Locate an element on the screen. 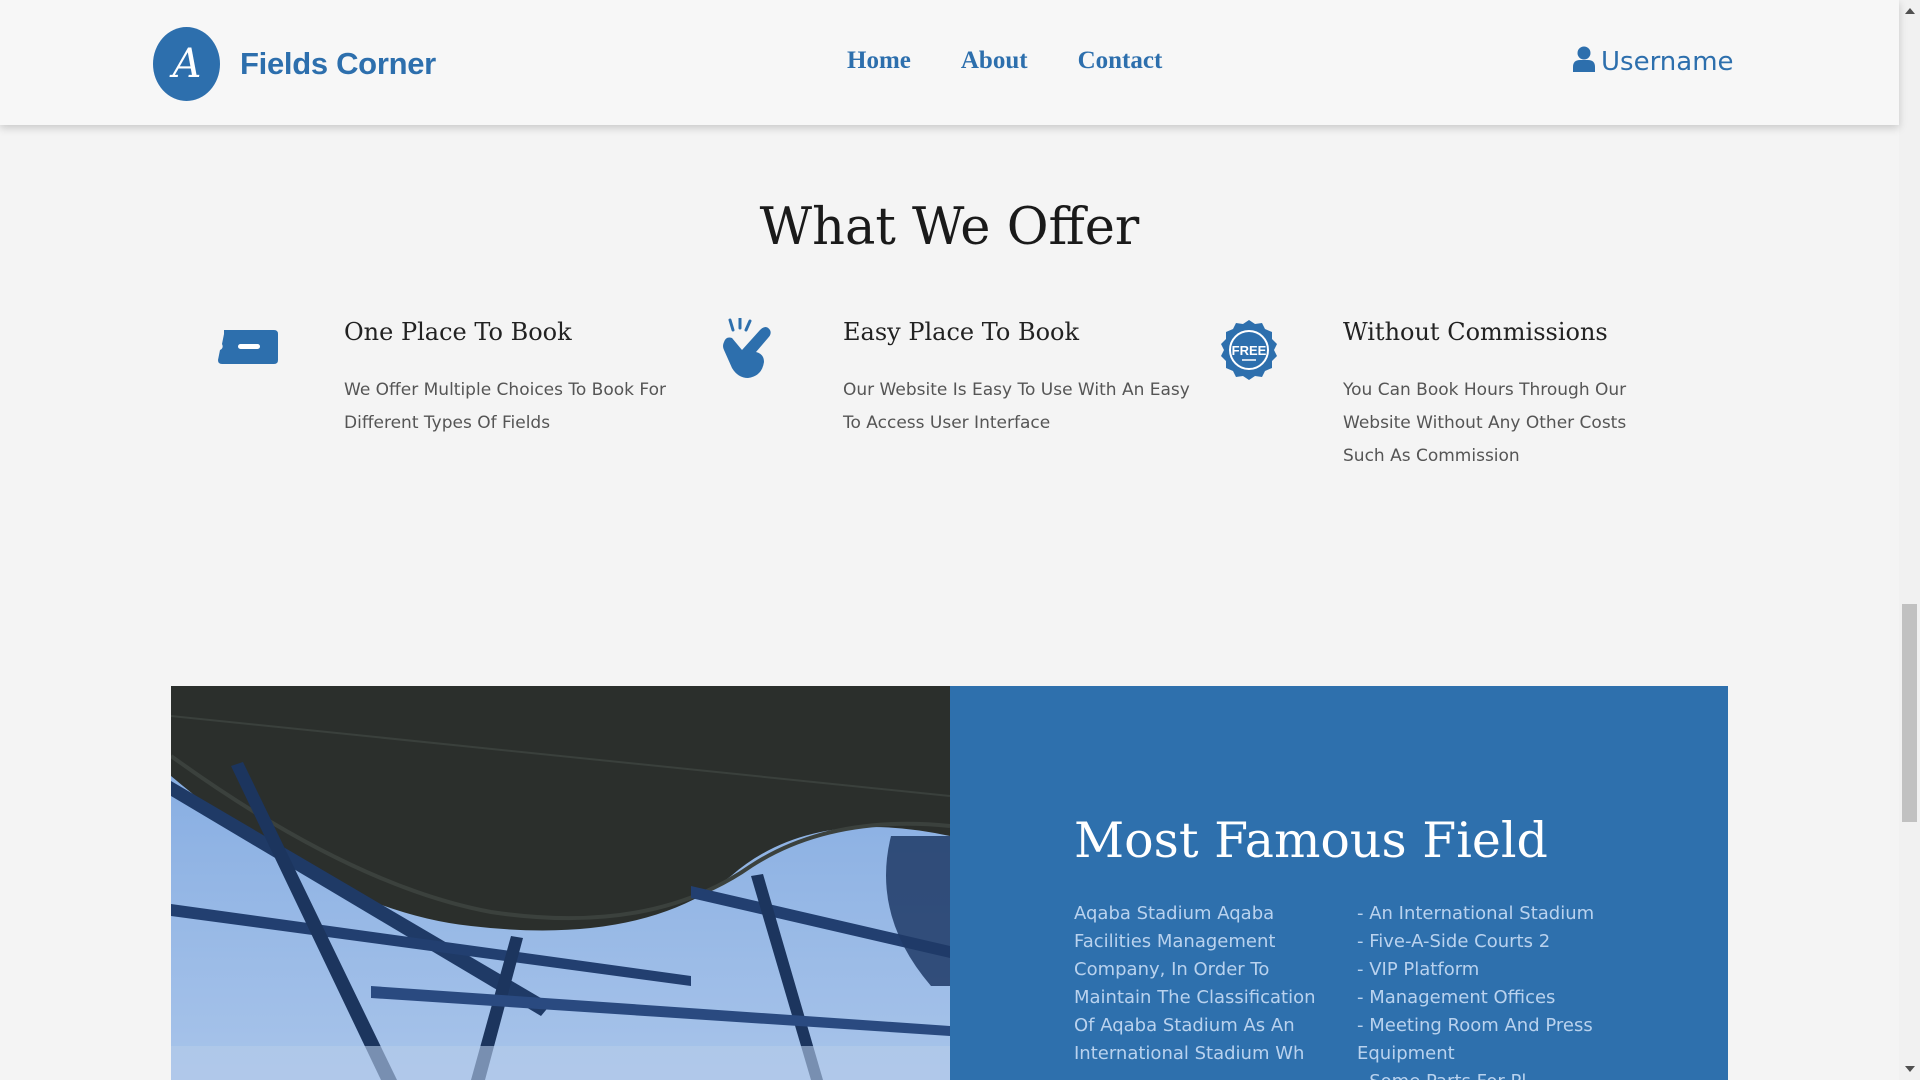 Image resolution: width=1920 pixels, height=1080 pixels. list-item: - Some Parts For Pl is located at coordinates (1497, 1074).